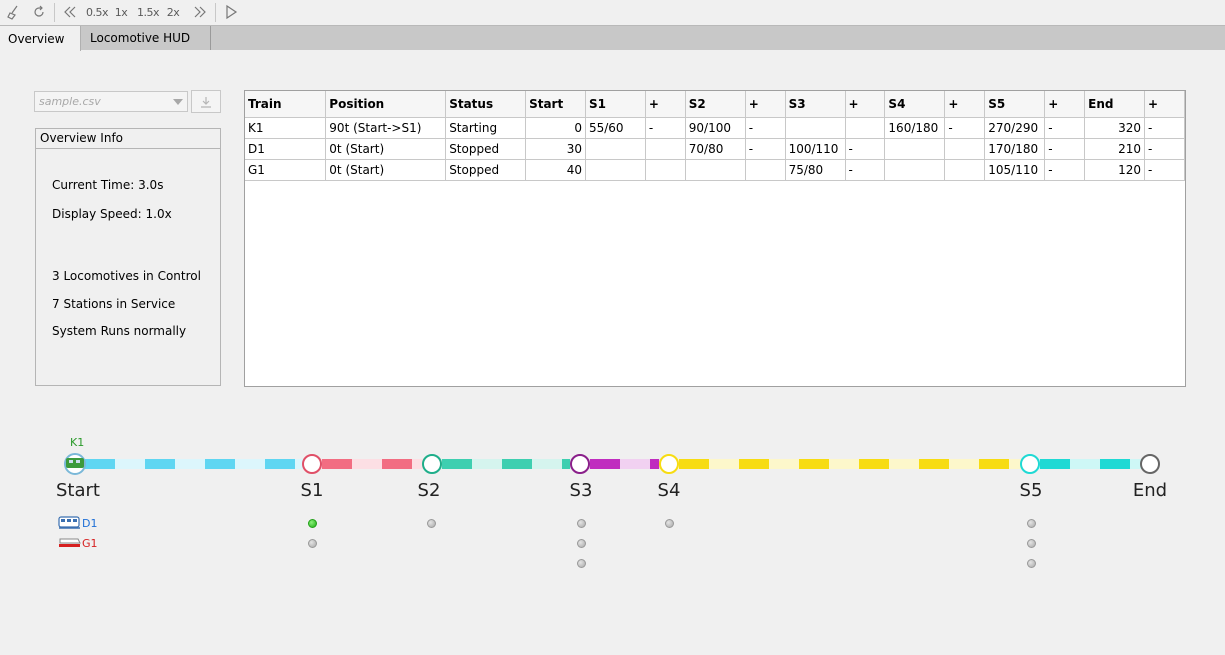 The width and height of the screenshot is (1225, 655). What do you see at coordinates (77, 442) in the screenshot?
I see `k1-train-label: K1` at bounding box center [77, 442].